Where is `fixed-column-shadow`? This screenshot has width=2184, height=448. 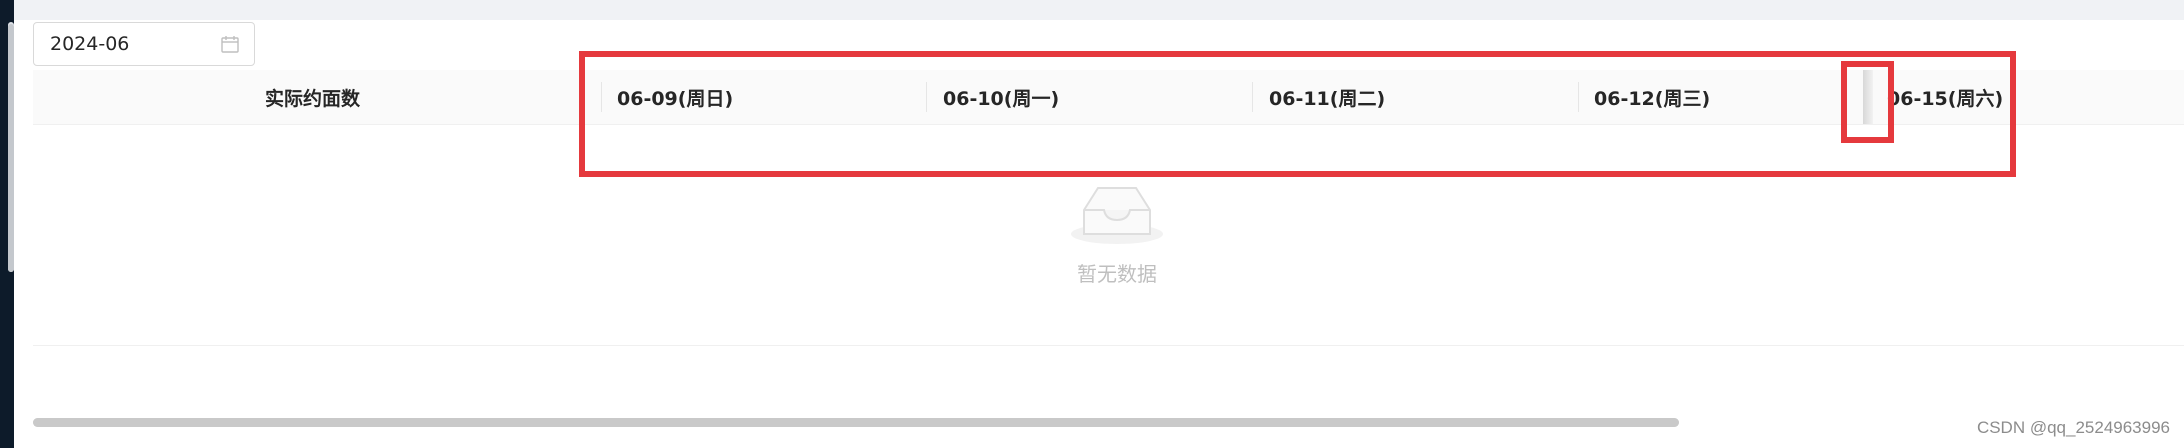
fixed-column-shadow is located at coordinates (1868, 97).